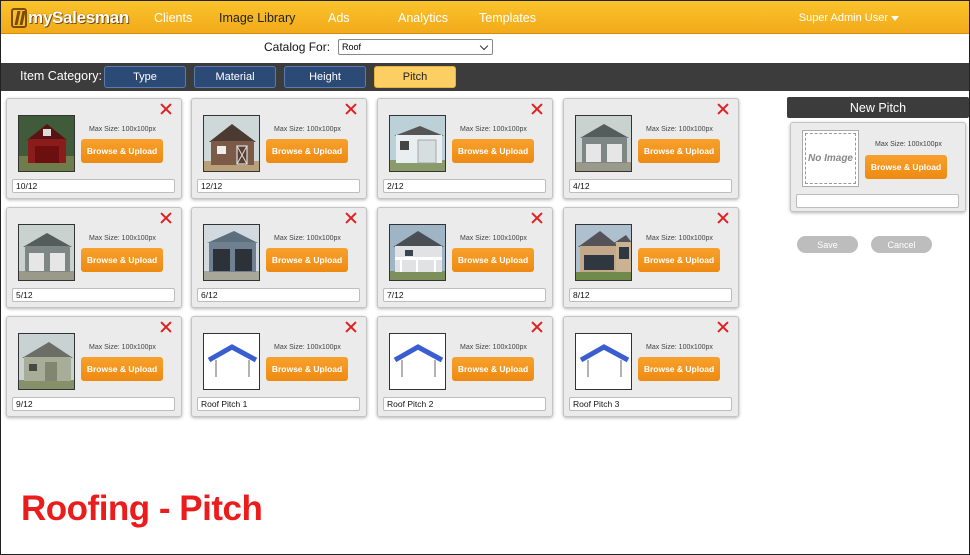  What do you see at coordinates (93, 295) in the screenshot?
I see `item-name-input: 5/12` at bounding box center [93, 295].